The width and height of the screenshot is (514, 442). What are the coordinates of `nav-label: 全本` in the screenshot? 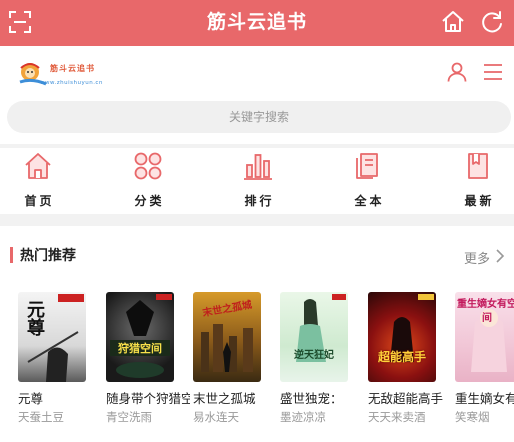 It's located at (369, 201).